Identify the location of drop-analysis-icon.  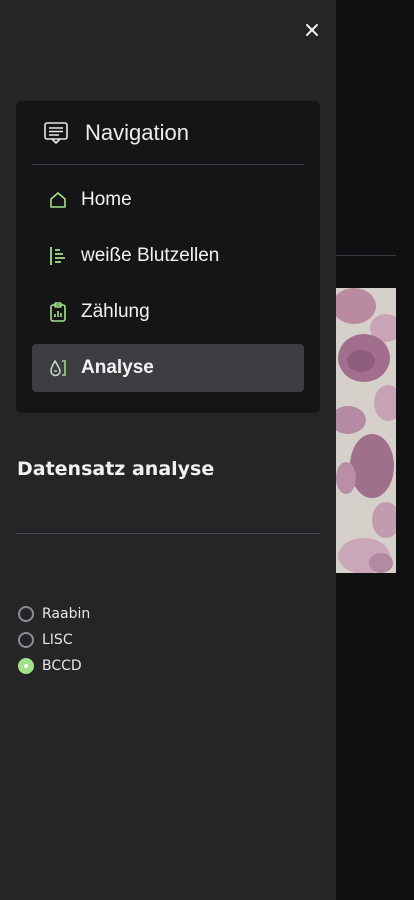
(58, 368).